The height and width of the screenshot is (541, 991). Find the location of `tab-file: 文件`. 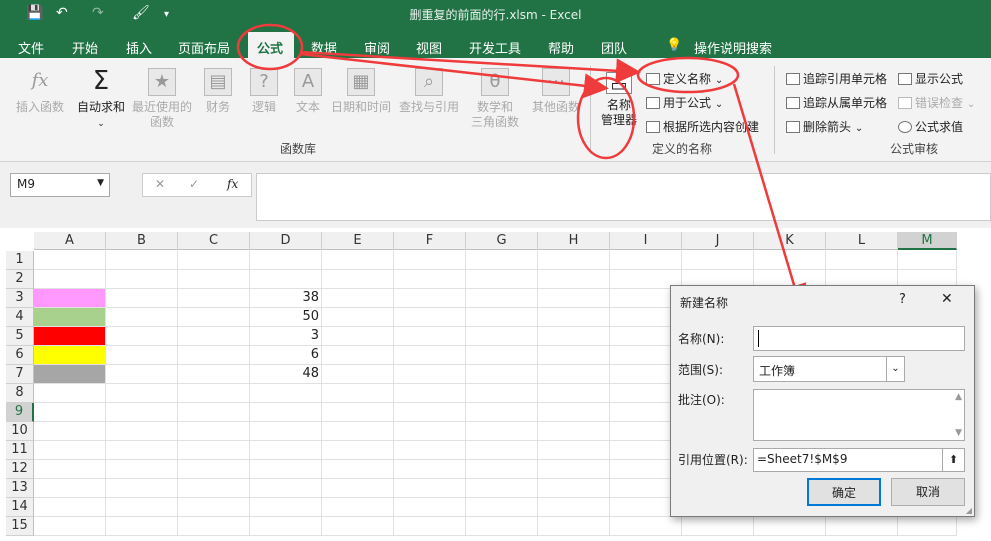

tab-file: 文件 is located at coordinates (31, 47).